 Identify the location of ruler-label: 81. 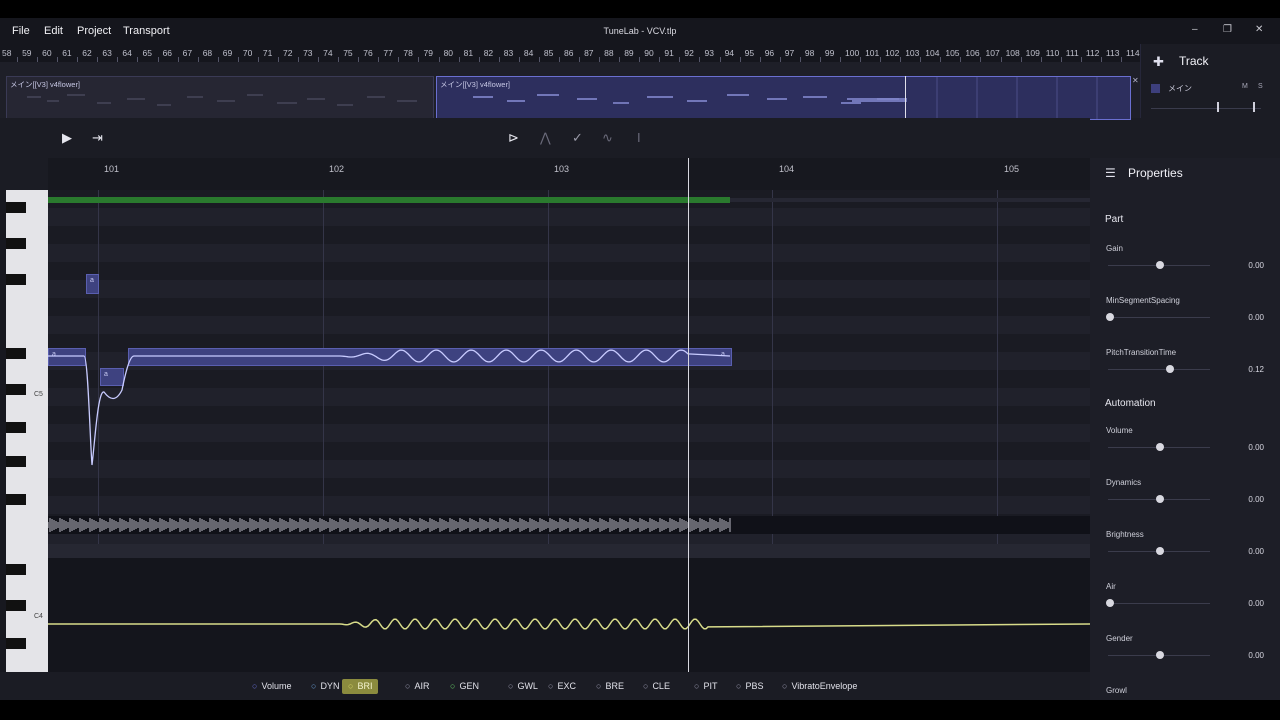
(468, 53).